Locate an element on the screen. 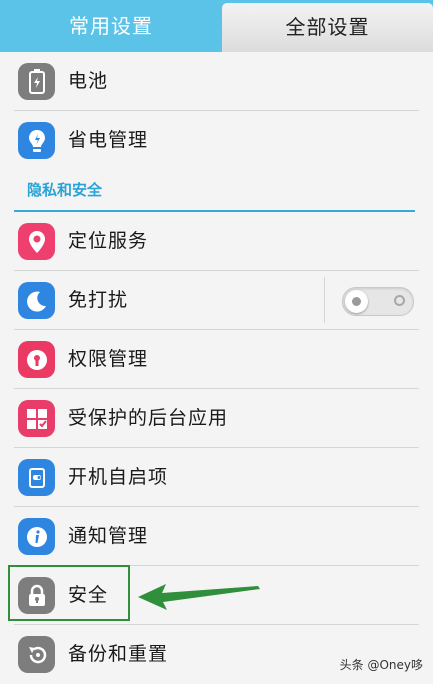 This screenshot has height=684, width=433. setting-permission-management: 权限管理 is located at coordinates (216, 359).